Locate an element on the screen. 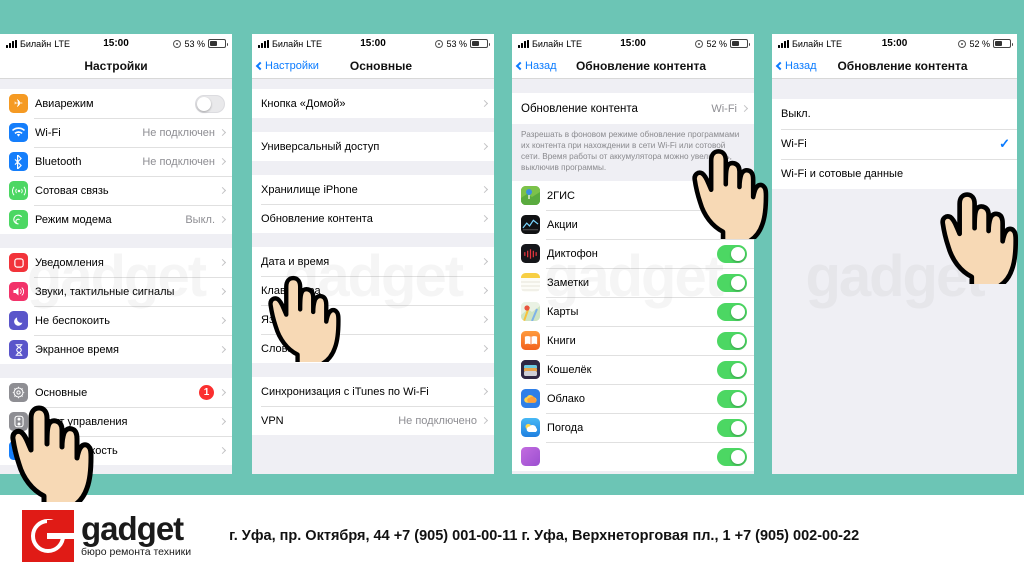 This screenshot has height=576, width=1024. settings-row-home-button: Кнопка «Домой» is located at coordinates (373, 103).